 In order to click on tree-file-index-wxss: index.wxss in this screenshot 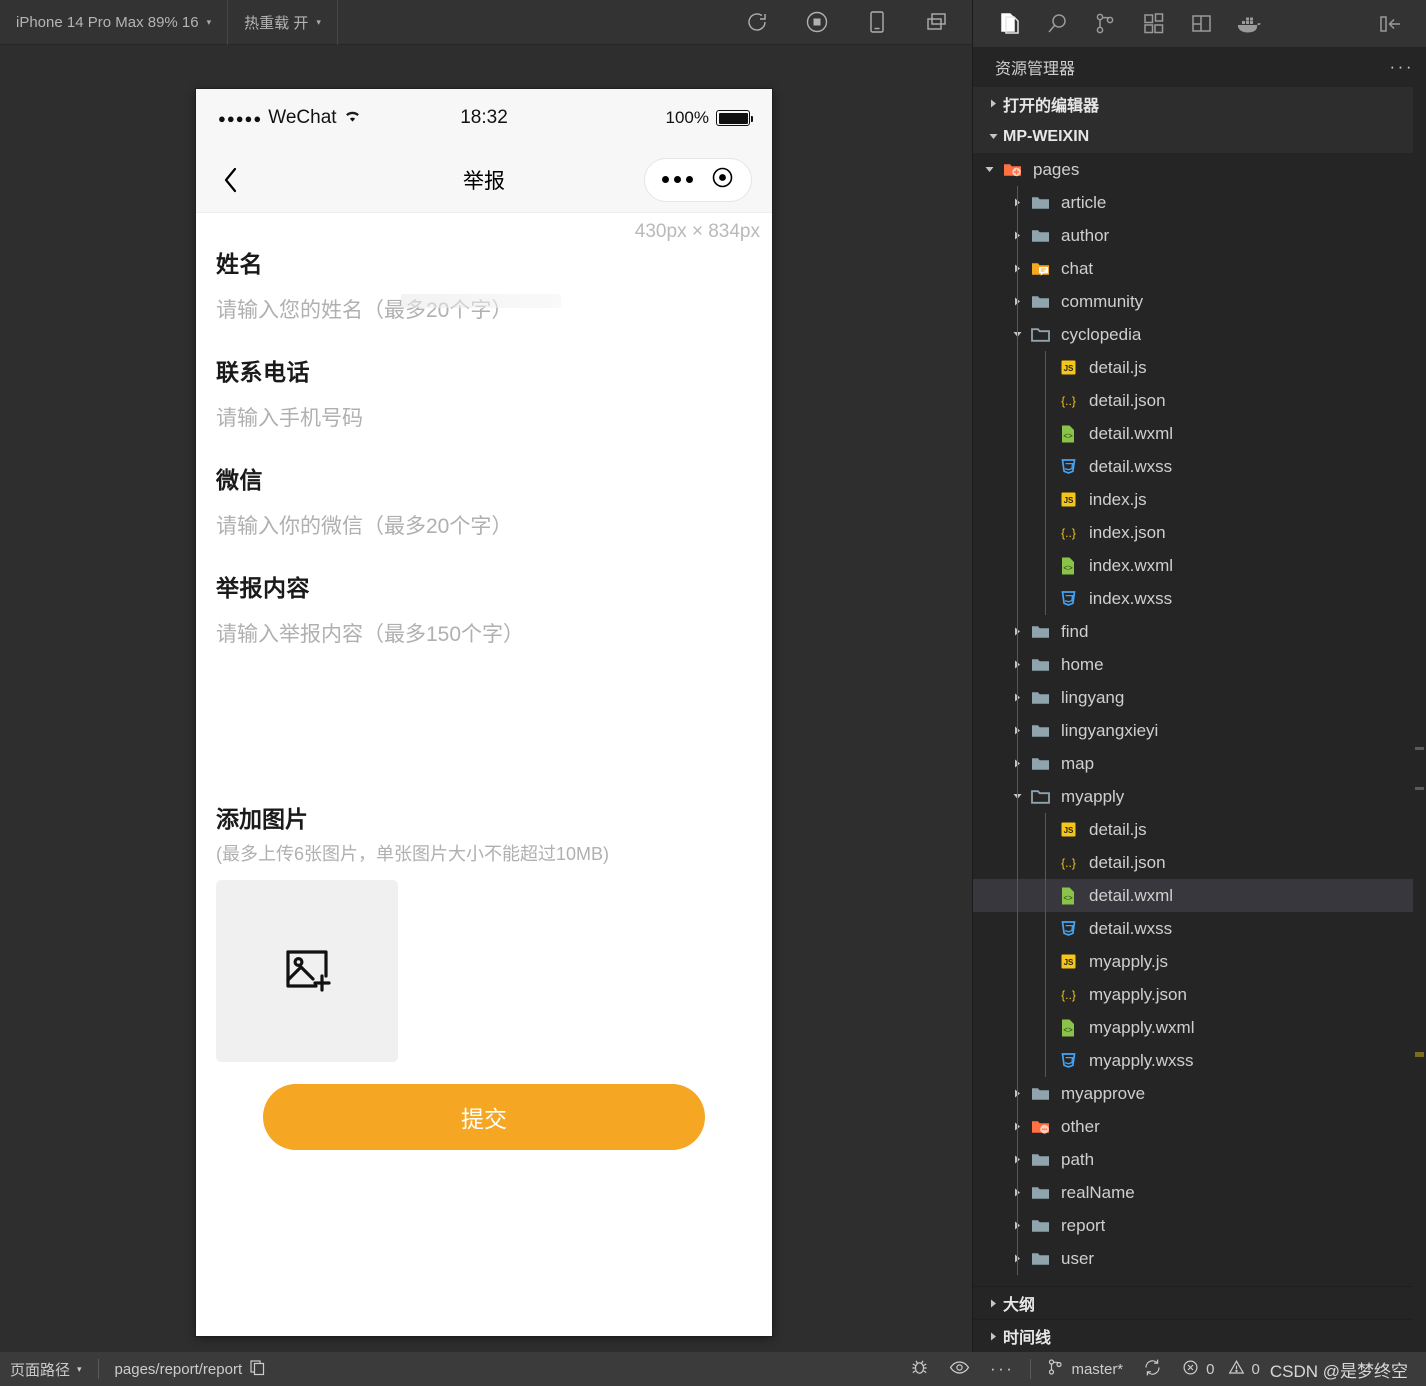, I will do `click(1199, 598)`.